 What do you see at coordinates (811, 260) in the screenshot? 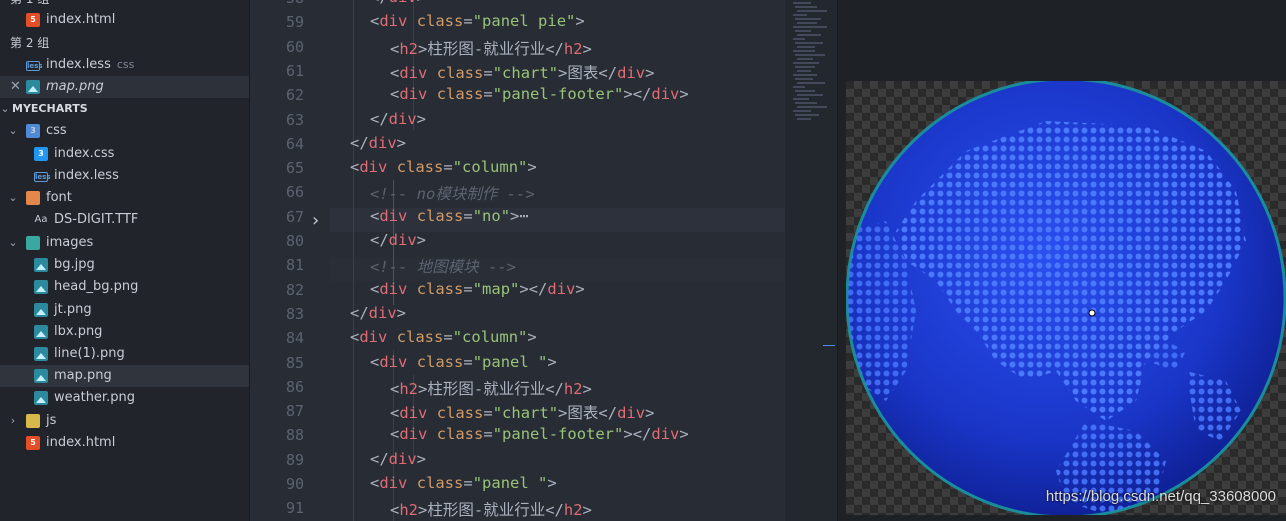
I see `minimap` at bounding box center [811, 260].